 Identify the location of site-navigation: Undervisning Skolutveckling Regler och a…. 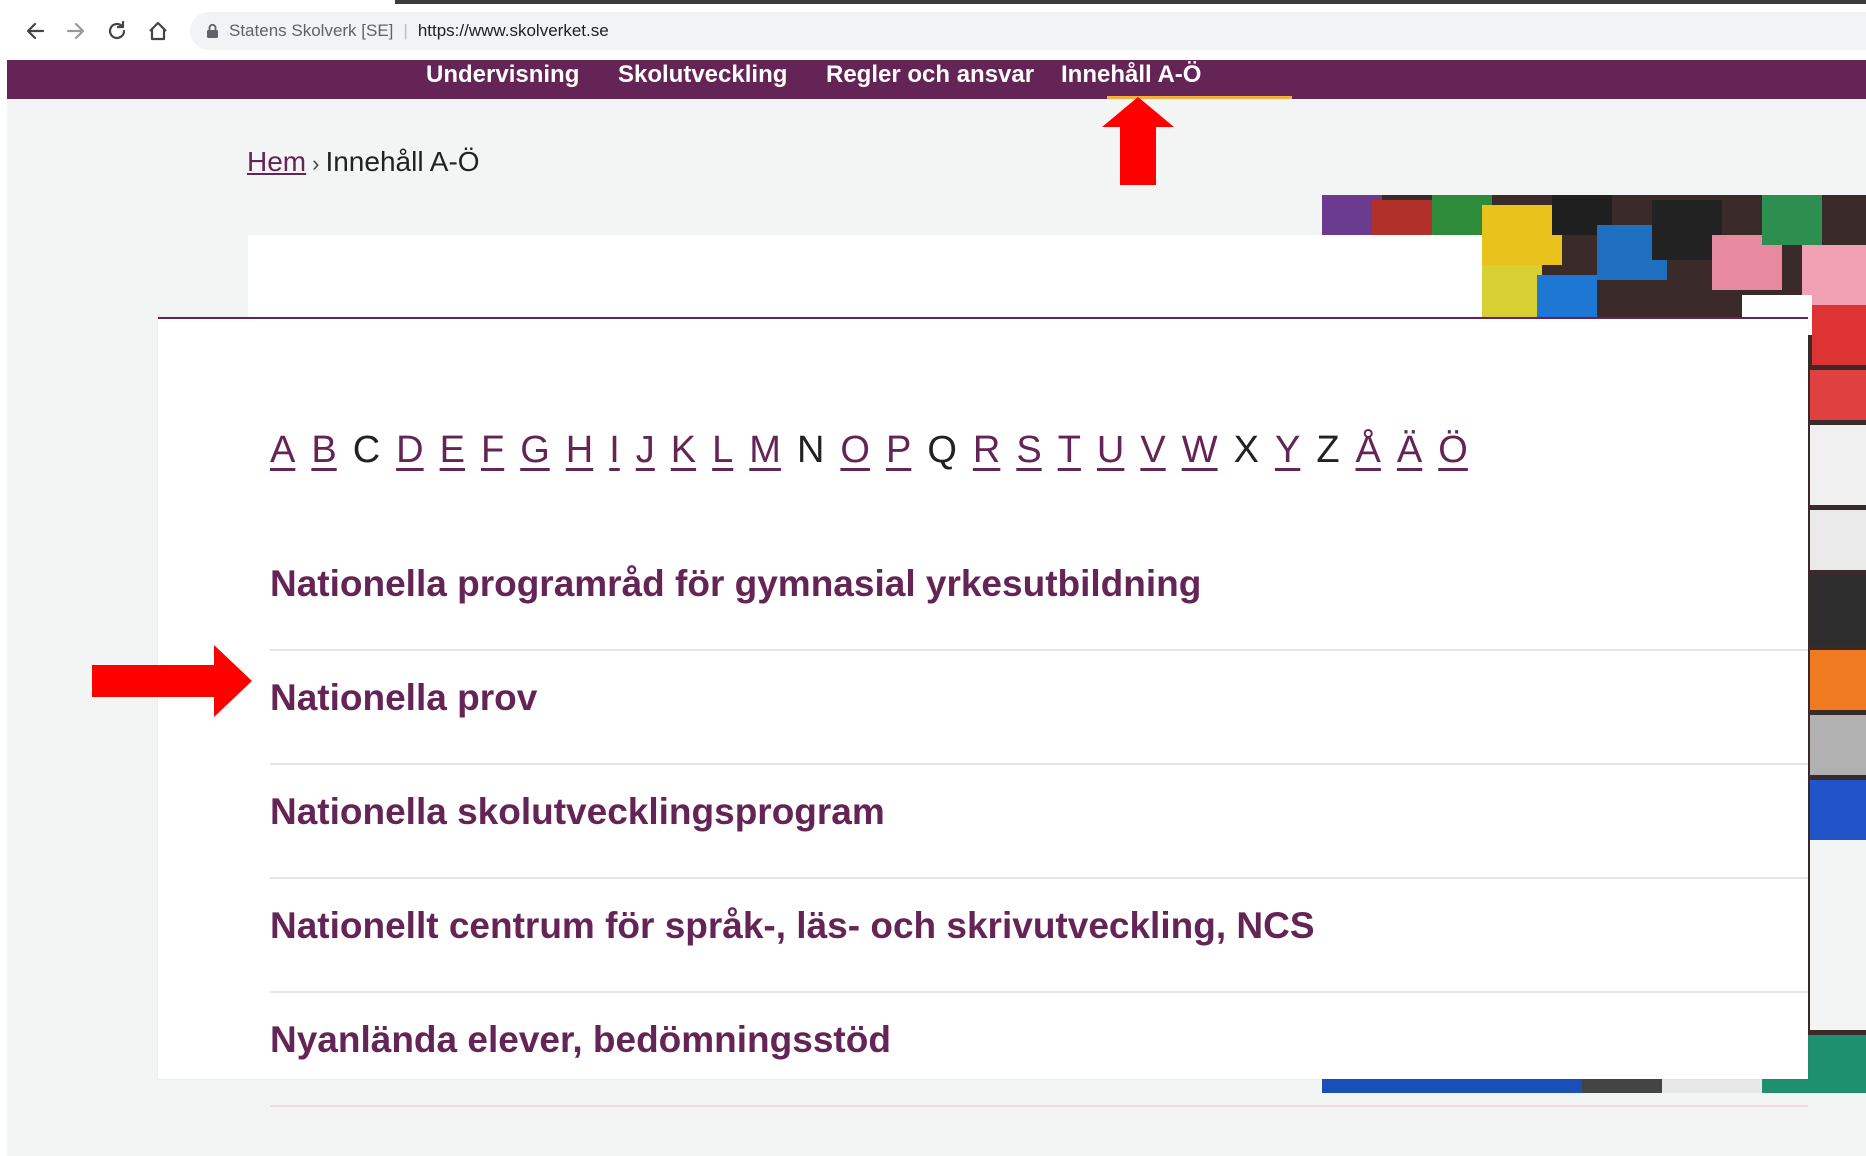
(936, 80).